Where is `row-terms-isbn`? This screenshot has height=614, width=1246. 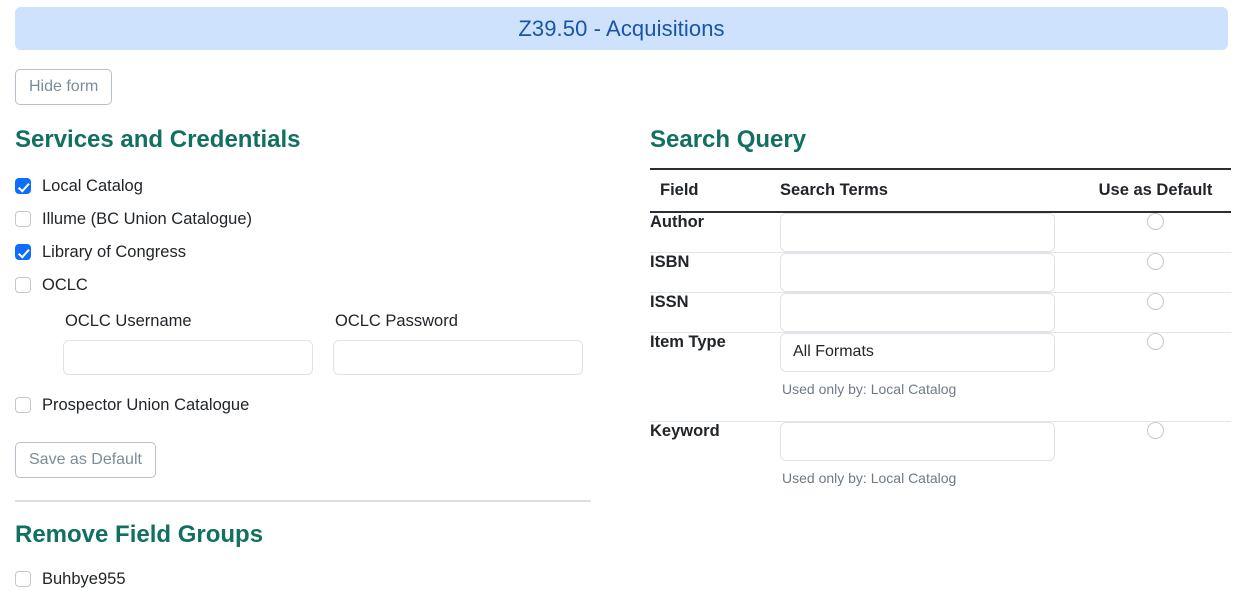 row-terms-isbn is located at coordinates (930, 272).